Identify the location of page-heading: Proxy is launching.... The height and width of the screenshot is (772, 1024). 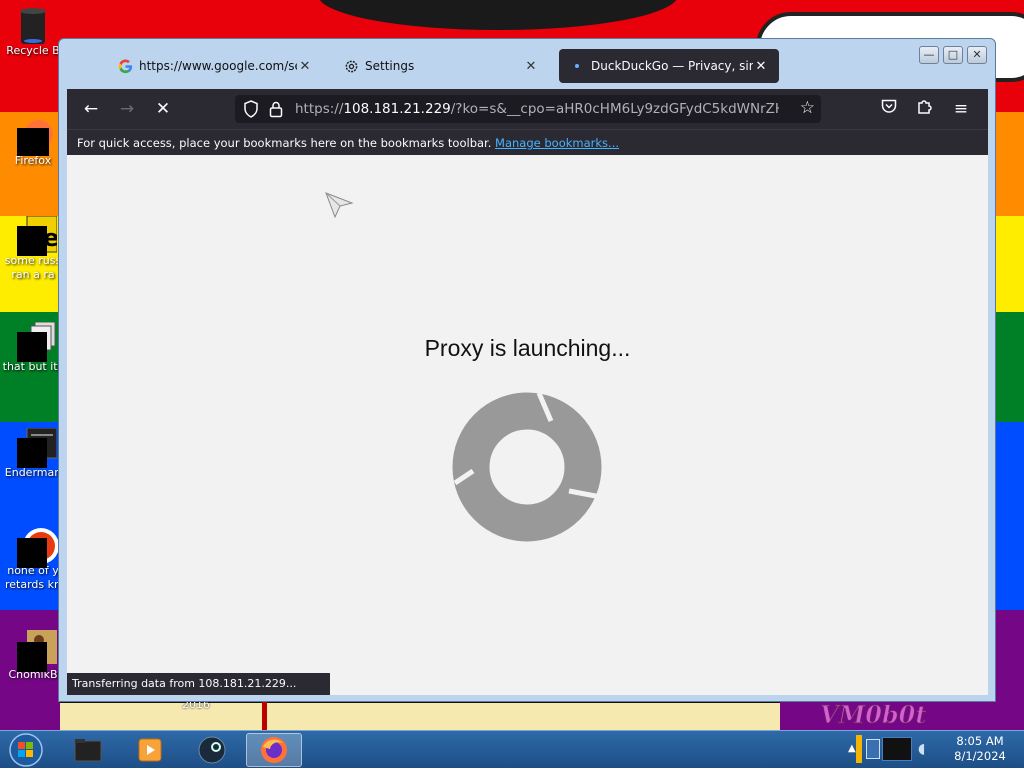
(527, 348).